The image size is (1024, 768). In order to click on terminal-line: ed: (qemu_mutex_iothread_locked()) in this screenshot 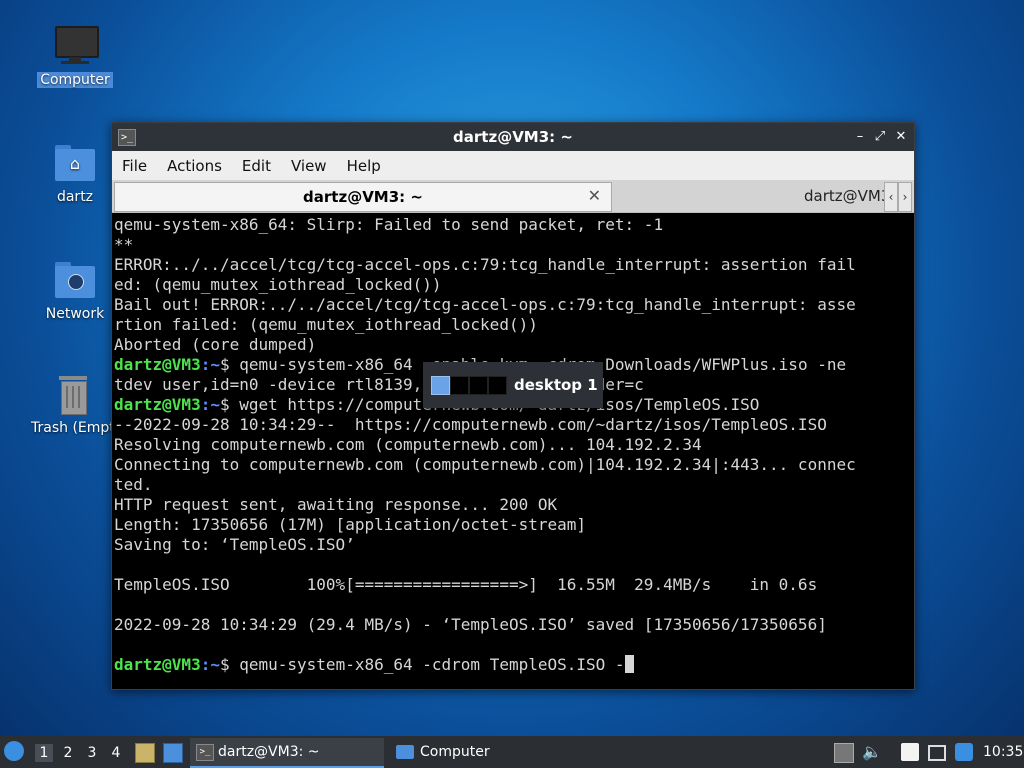, I will do `click(278, 284)`.